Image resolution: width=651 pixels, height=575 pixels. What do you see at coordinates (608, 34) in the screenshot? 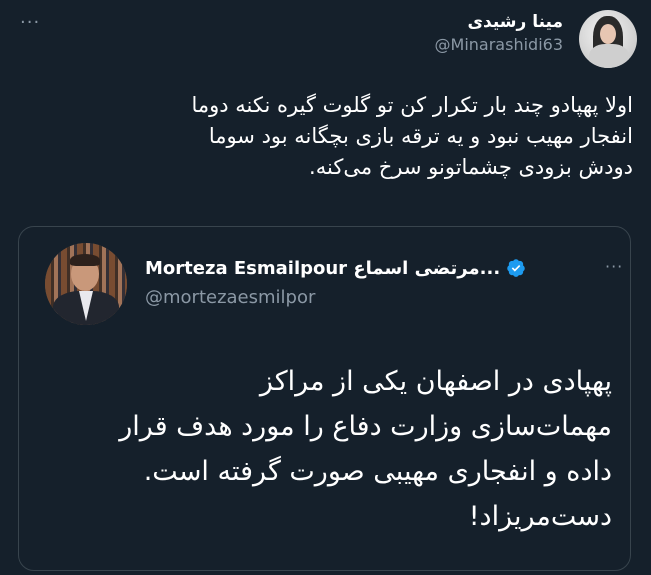
I see `avatar-face-shape` at bounding box center [608, 34].